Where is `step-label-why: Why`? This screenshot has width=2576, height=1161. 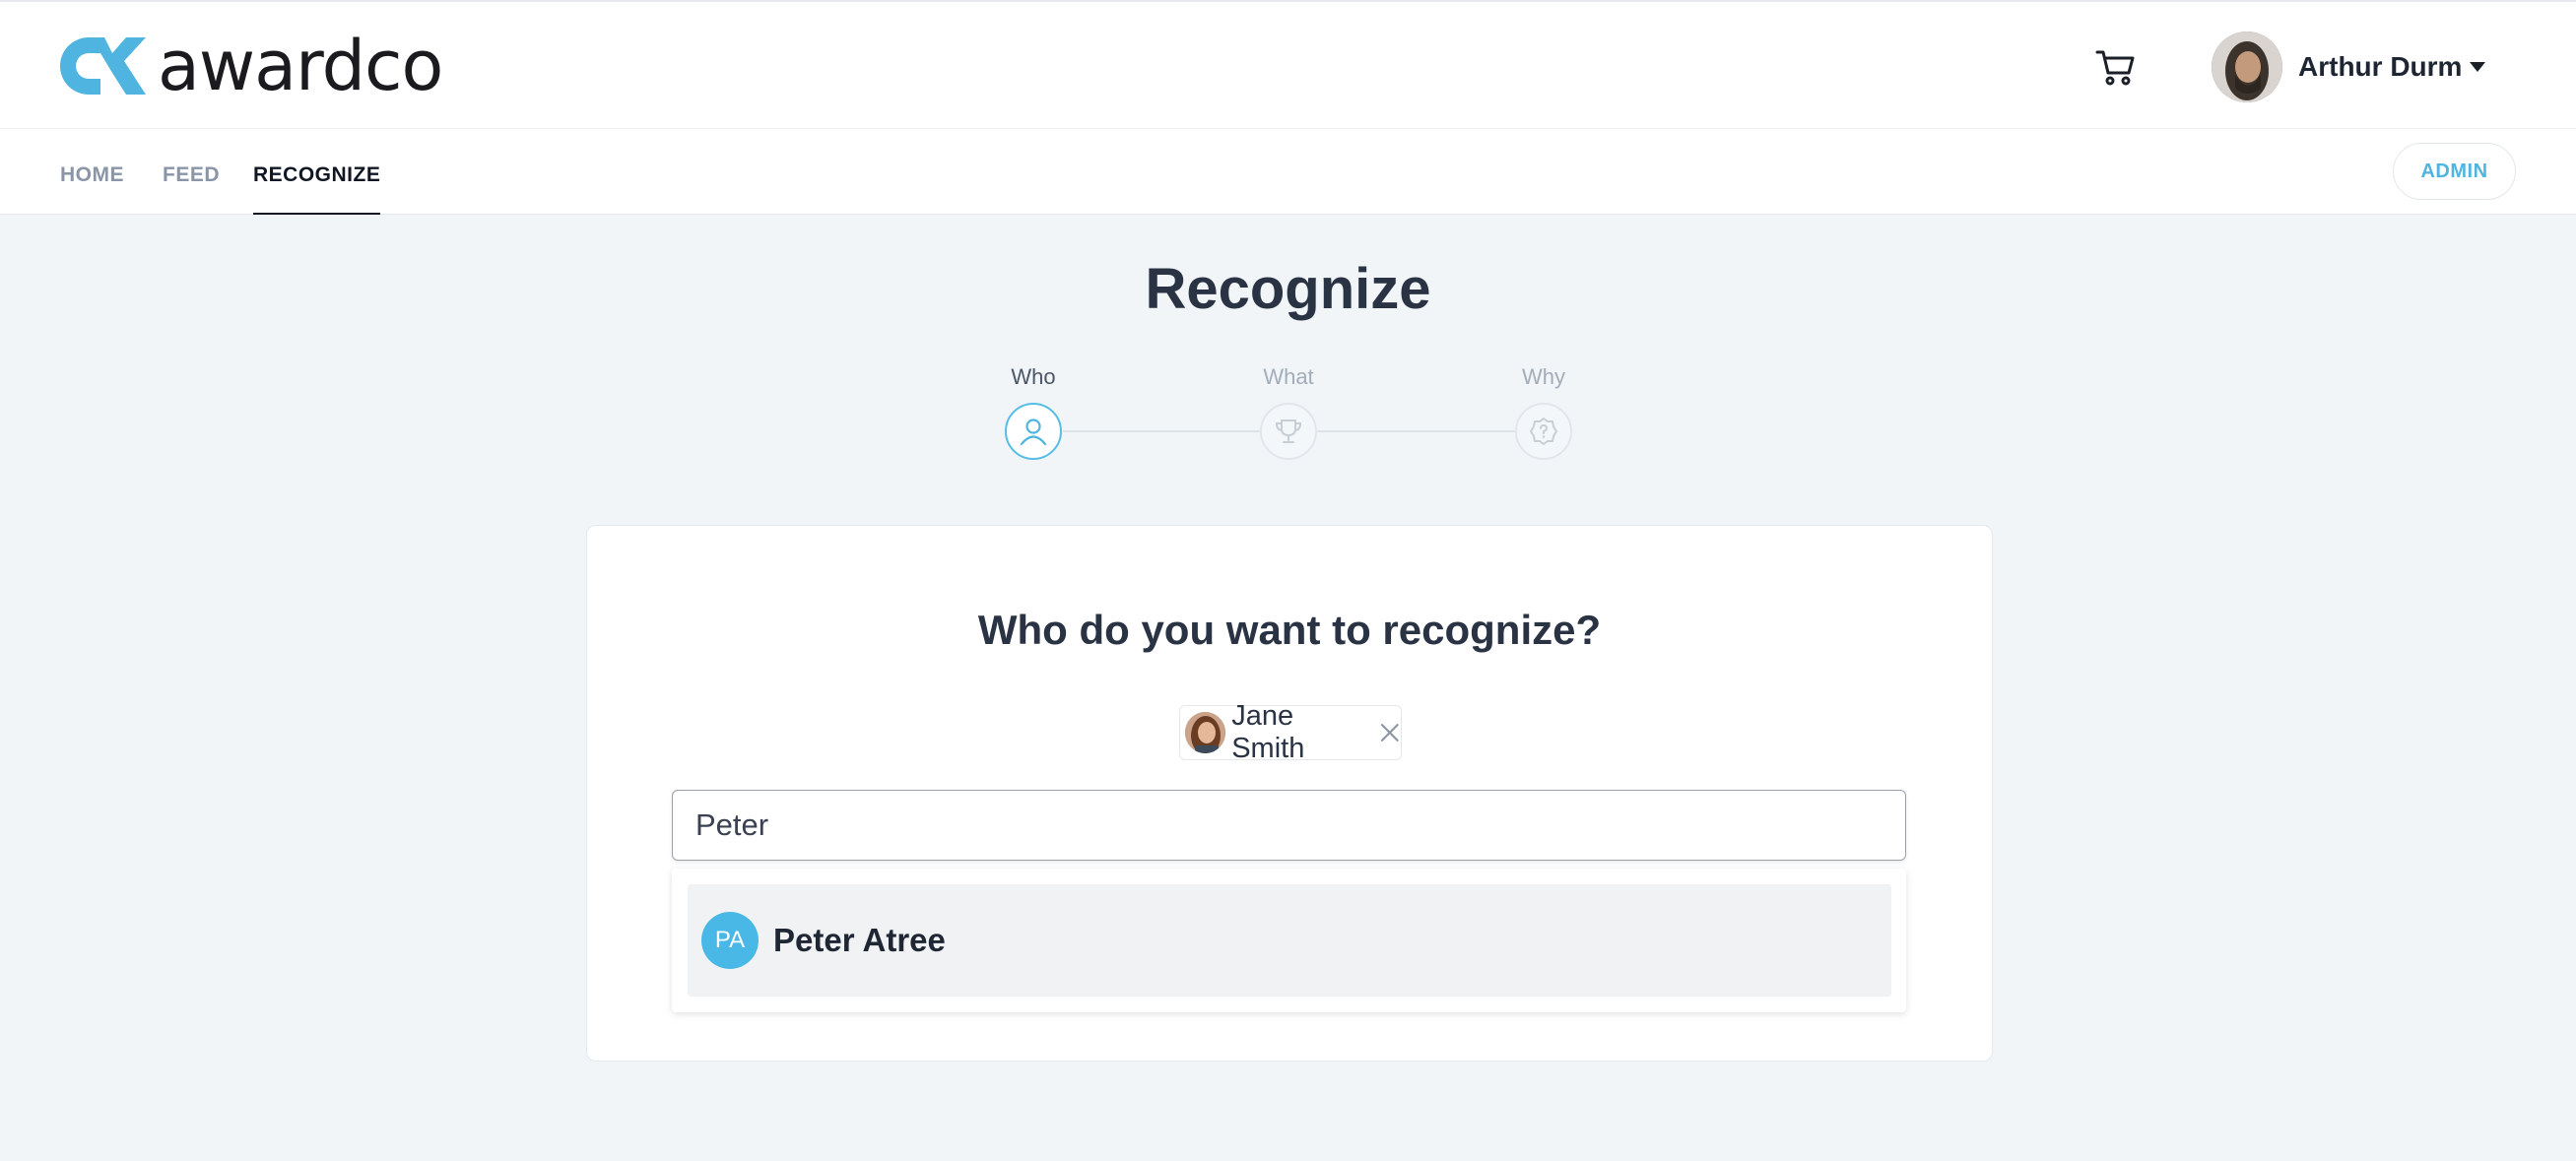
step-label-why: Why is located at coordinates (1544, 376).